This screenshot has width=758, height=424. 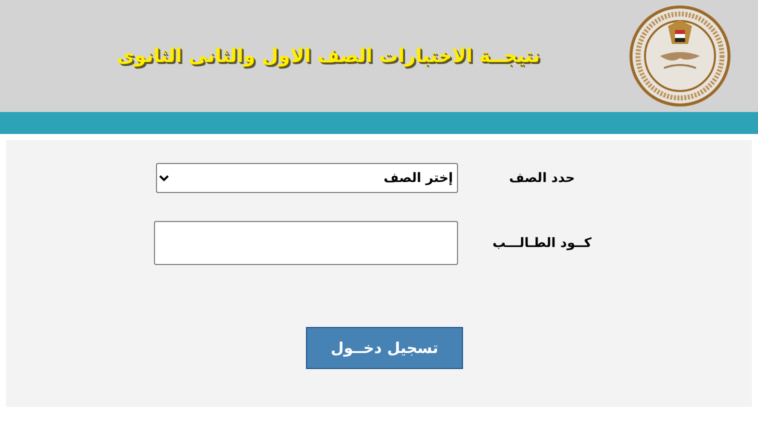 What do you see at coordinates (680, 56) in the screenshot?
I see `emblem-icon` at bounding box center [680, 56].